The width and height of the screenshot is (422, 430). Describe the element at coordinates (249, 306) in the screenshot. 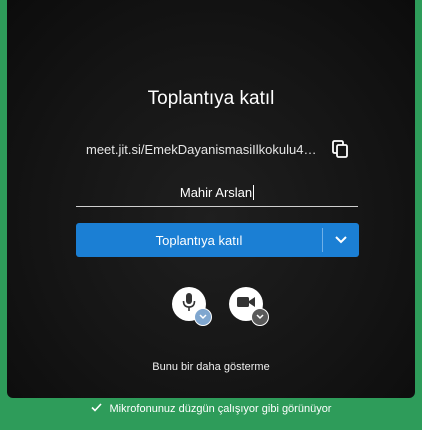

I see `camera-toggle-button` at that location.